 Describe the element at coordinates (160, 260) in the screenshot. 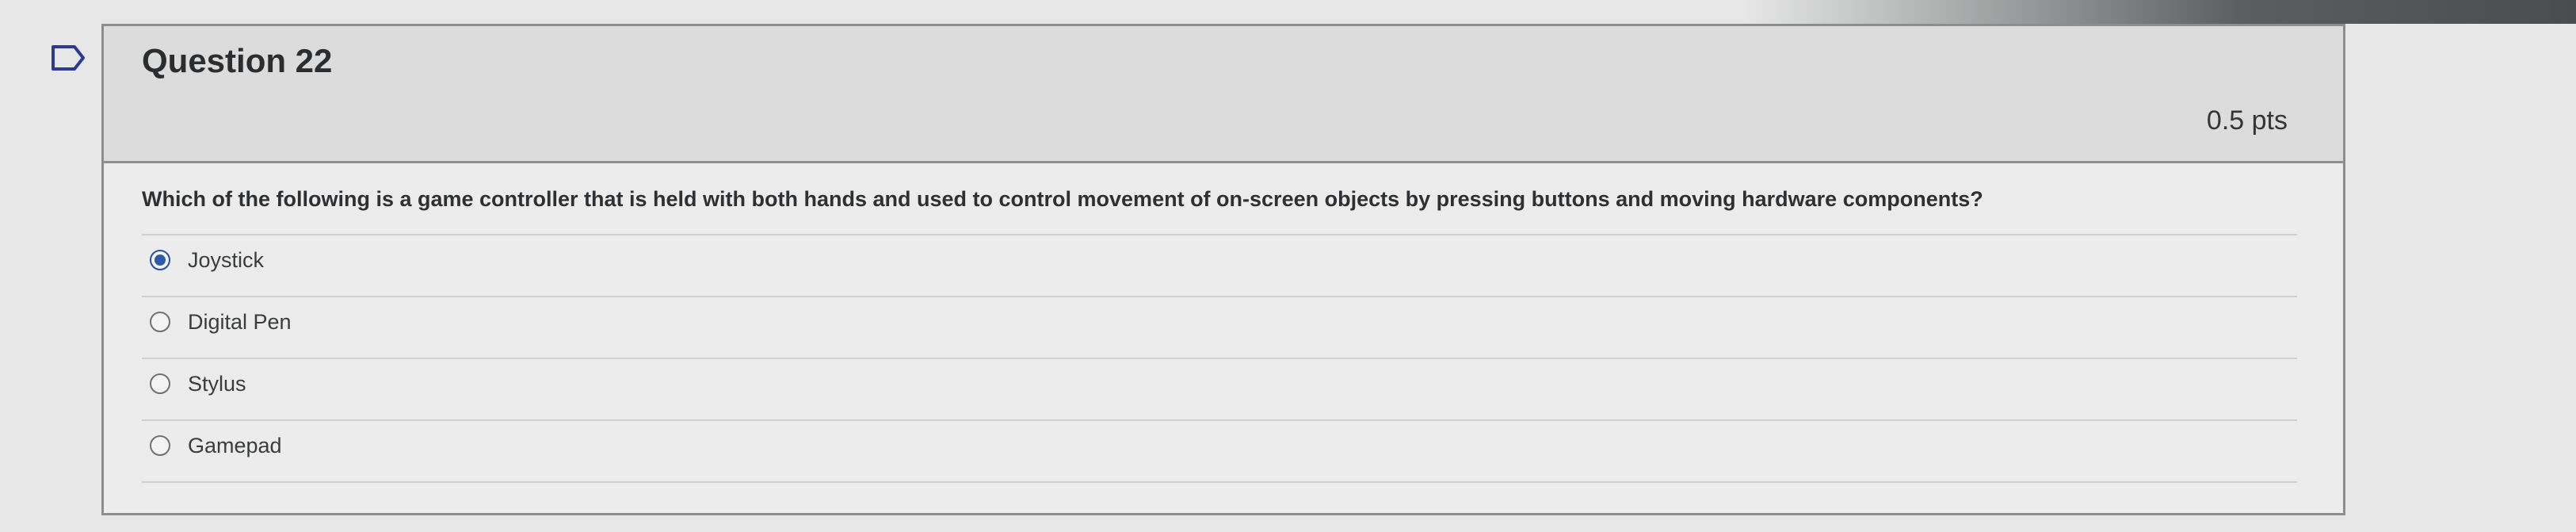

I see `radio-selected-icon` at that location.